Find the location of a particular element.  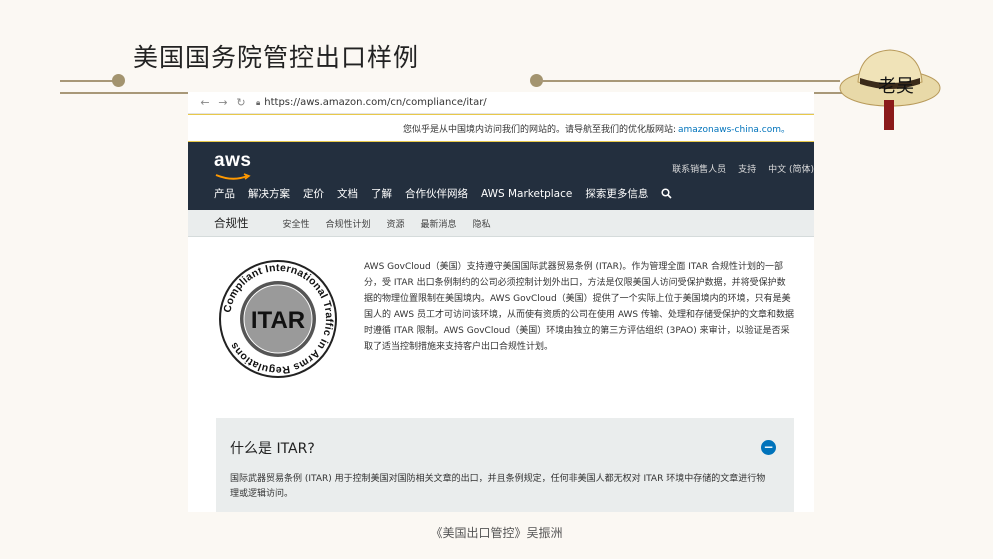

nav-item-marketplace: AWS Marketplace is located at coordinates (526, 194).